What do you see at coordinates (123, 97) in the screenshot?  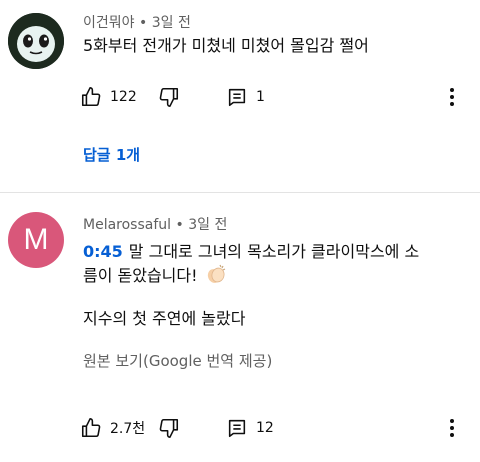 I see `like-count: 122` at bounding box center [123, 97].